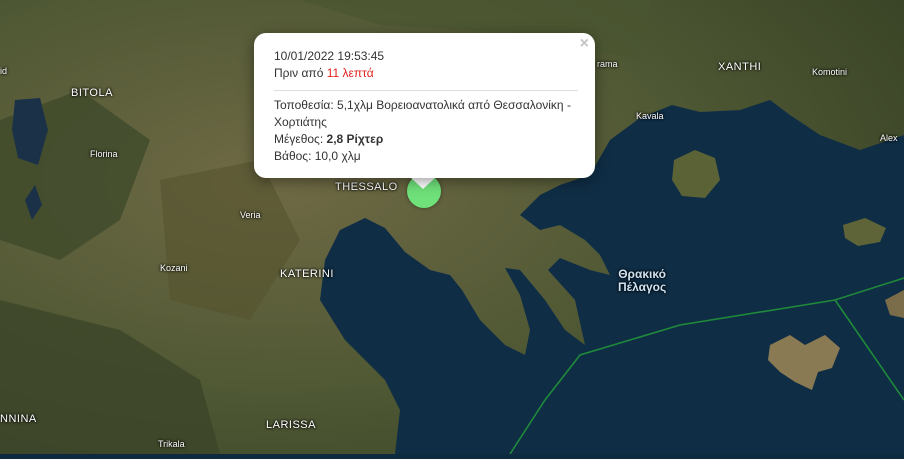 The width and height of the screenshot is (904, 459). What do you see at coordinates (584, 44) in the screenshot?
I see `close-icon: ×` at bounding box center [584, 44].